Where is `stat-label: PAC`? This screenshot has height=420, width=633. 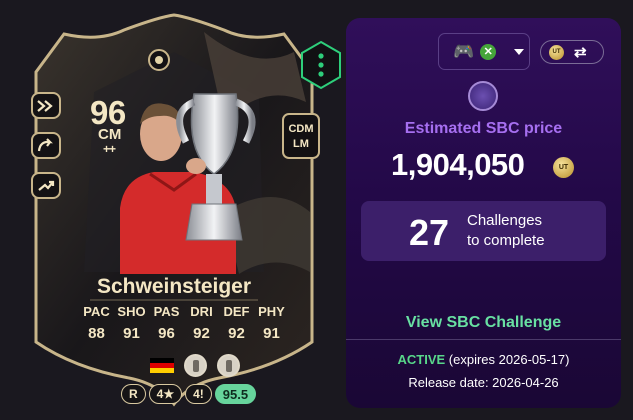 stat-label: PAC is located at coordinates (96, 311).